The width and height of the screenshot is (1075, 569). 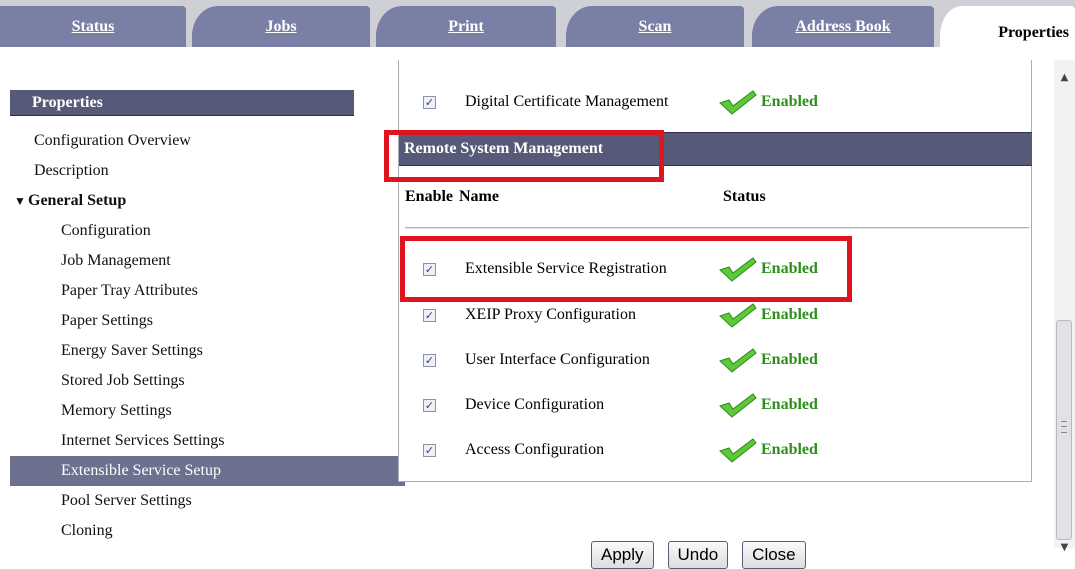 What do you see at coordinates (620, 450) in the screenshot?
I see `table-row: ✓ Access Configuration Enabled` at bounding box center [620, 450].